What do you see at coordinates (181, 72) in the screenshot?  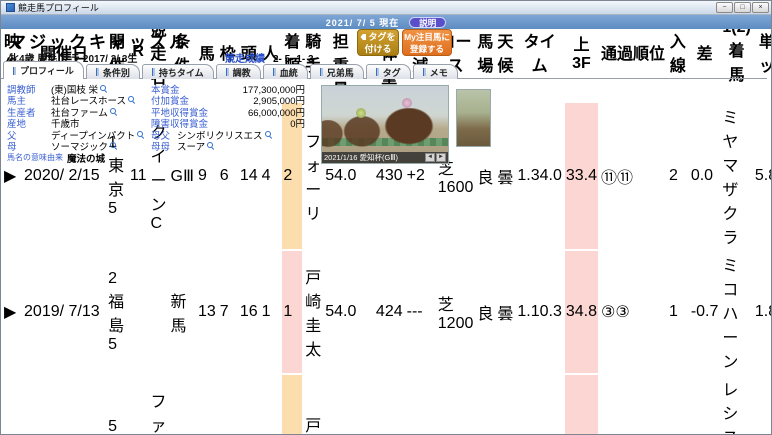 I see `tab-label: 持ちタイム` at bounding box center [181, 72].